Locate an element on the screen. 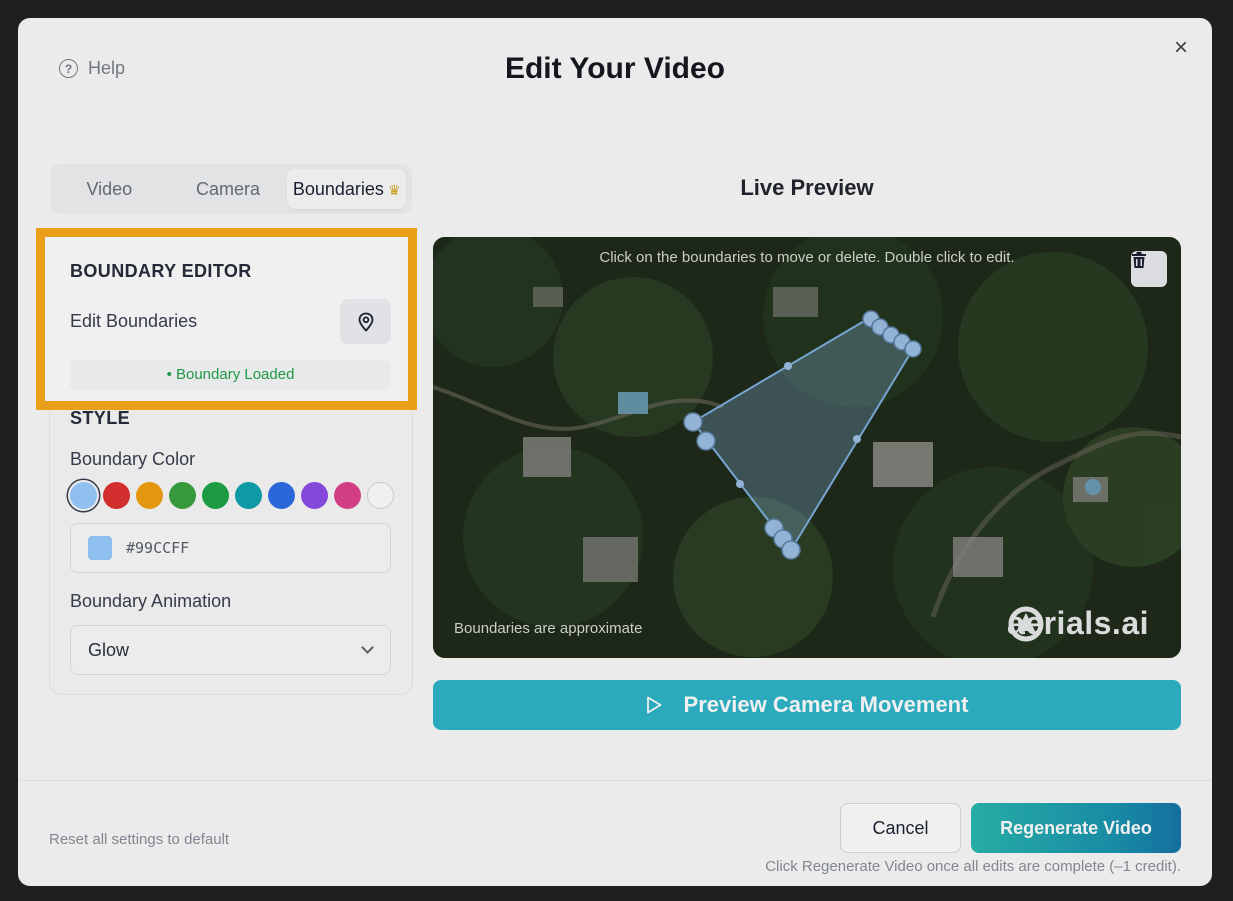  footer-divider is located at coordinates (615, 780).